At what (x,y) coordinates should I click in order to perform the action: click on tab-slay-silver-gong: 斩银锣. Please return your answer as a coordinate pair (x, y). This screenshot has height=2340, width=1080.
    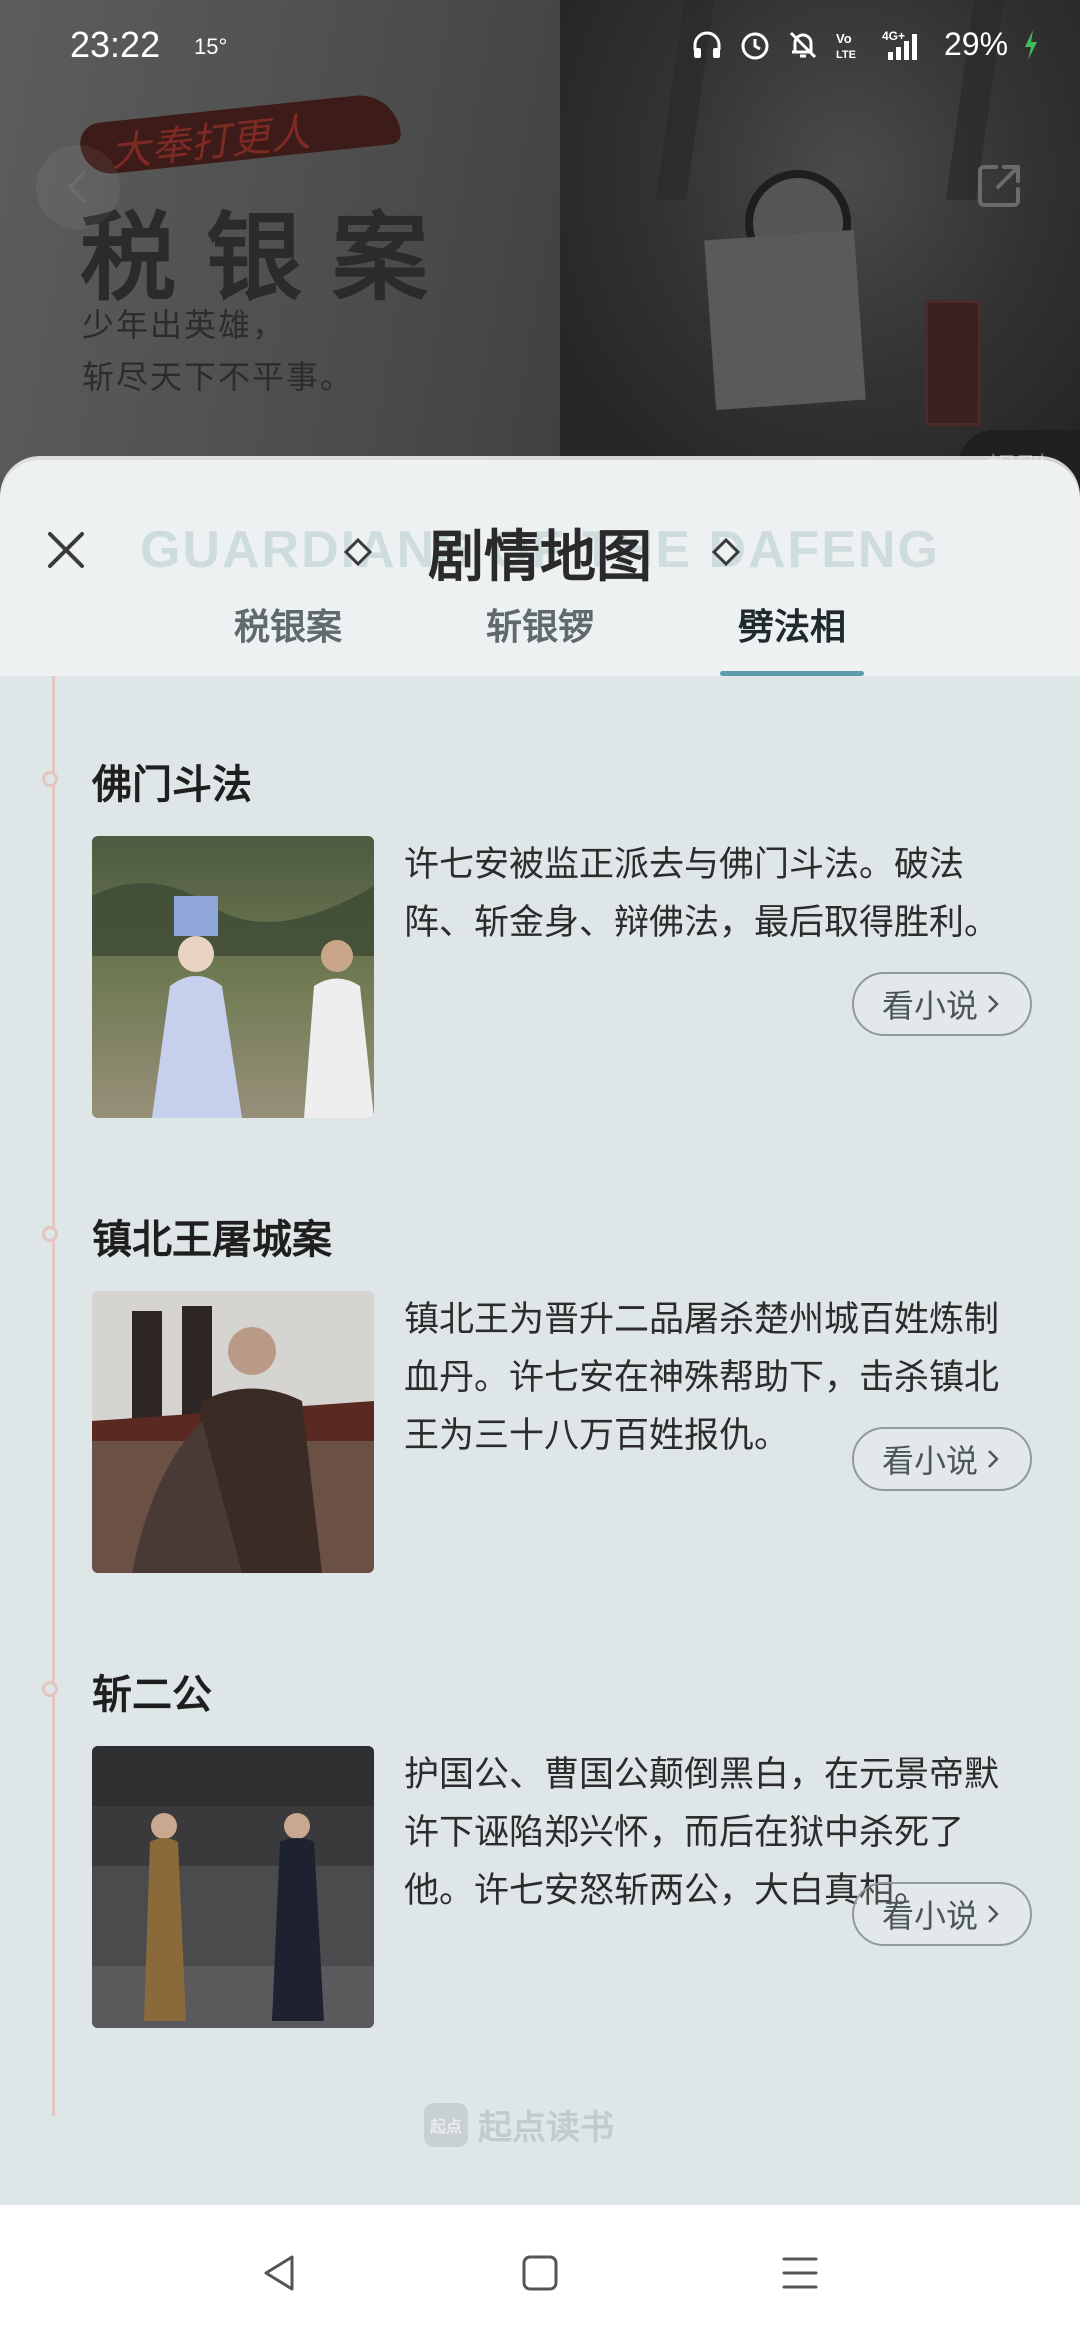
    Looking at the image, I should click on (540, 638).